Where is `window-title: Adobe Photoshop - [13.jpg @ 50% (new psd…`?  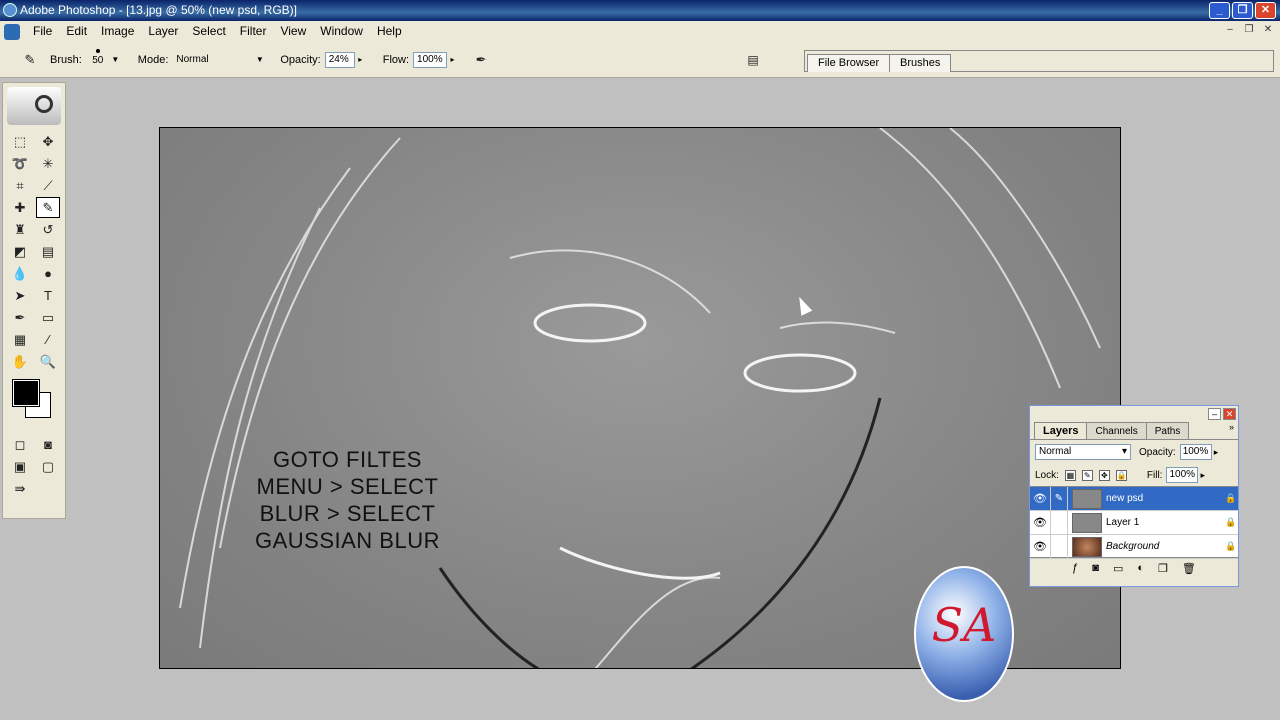
window-title: Adobe Photoshop - [13.jpg @ 50% (new psd… is located at coordinates (159, 10).